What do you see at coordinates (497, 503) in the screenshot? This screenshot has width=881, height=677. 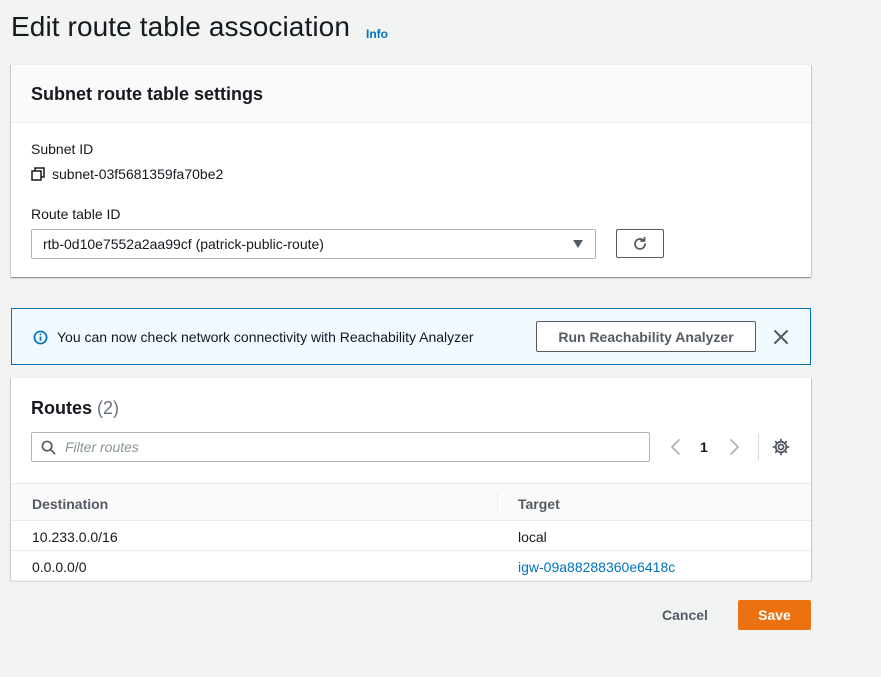 I see `column-divider` at bounding box center [497, 503].